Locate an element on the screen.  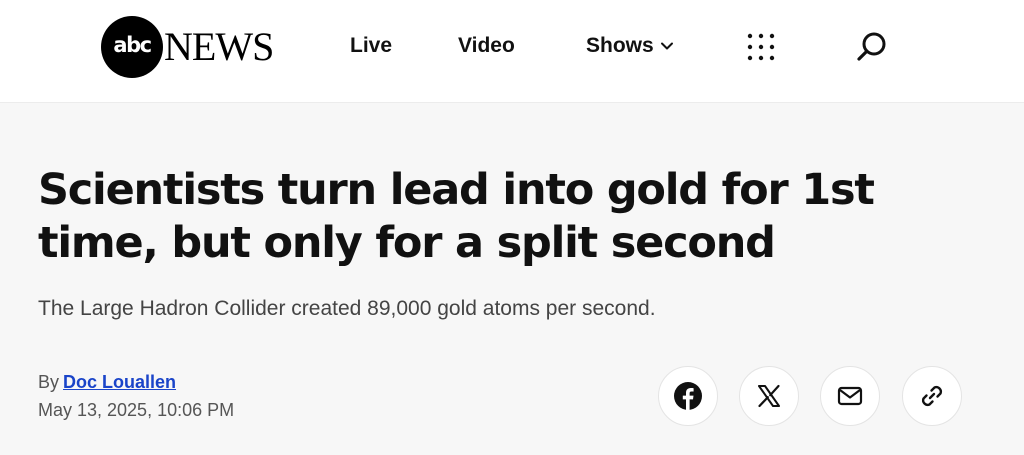
publish-date: May 13, 2025, 10:06 PM is located at coordinates (136, 410).